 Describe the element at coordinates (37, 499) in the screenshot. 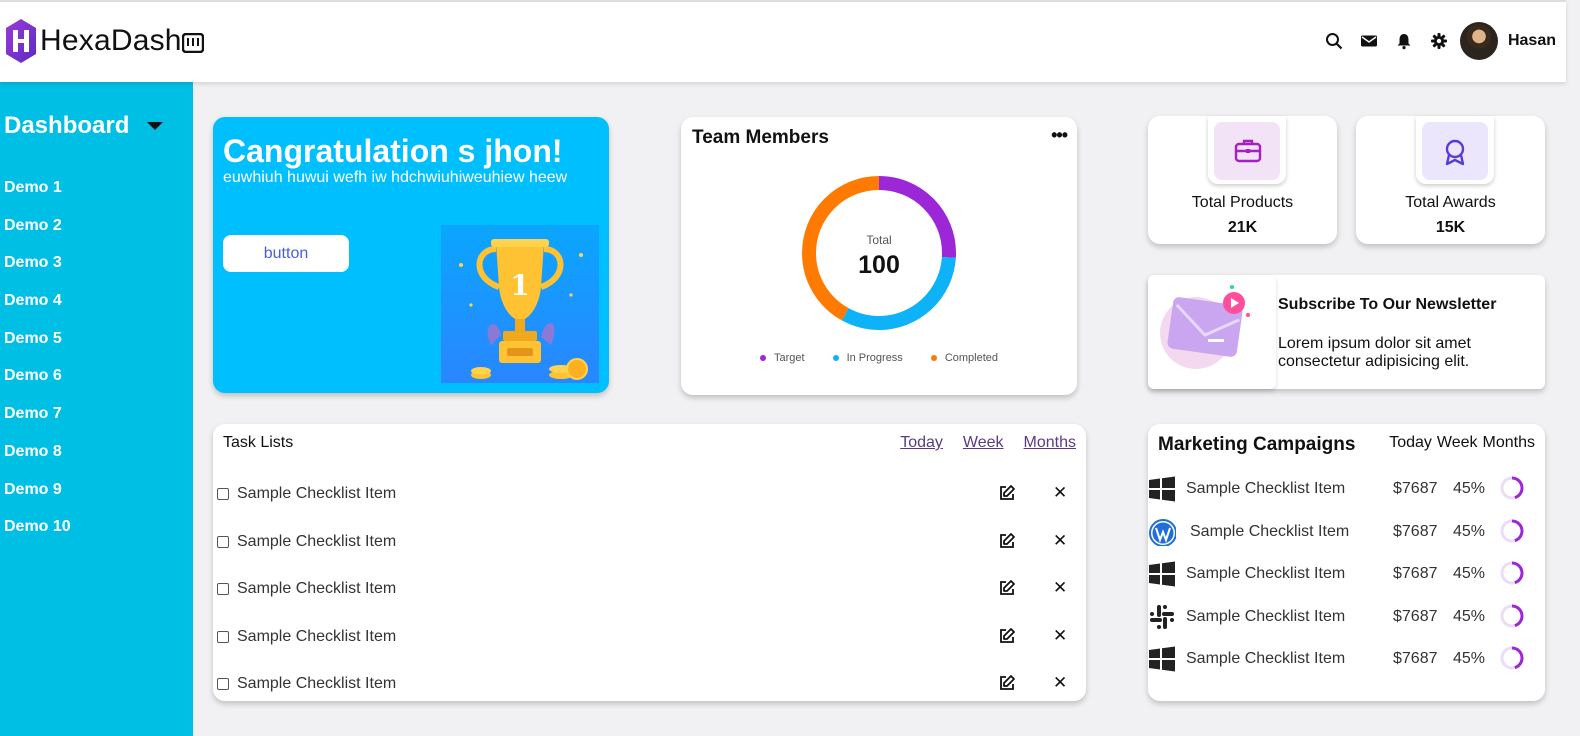

I see `sidebar-item: Demo 9` at that location.